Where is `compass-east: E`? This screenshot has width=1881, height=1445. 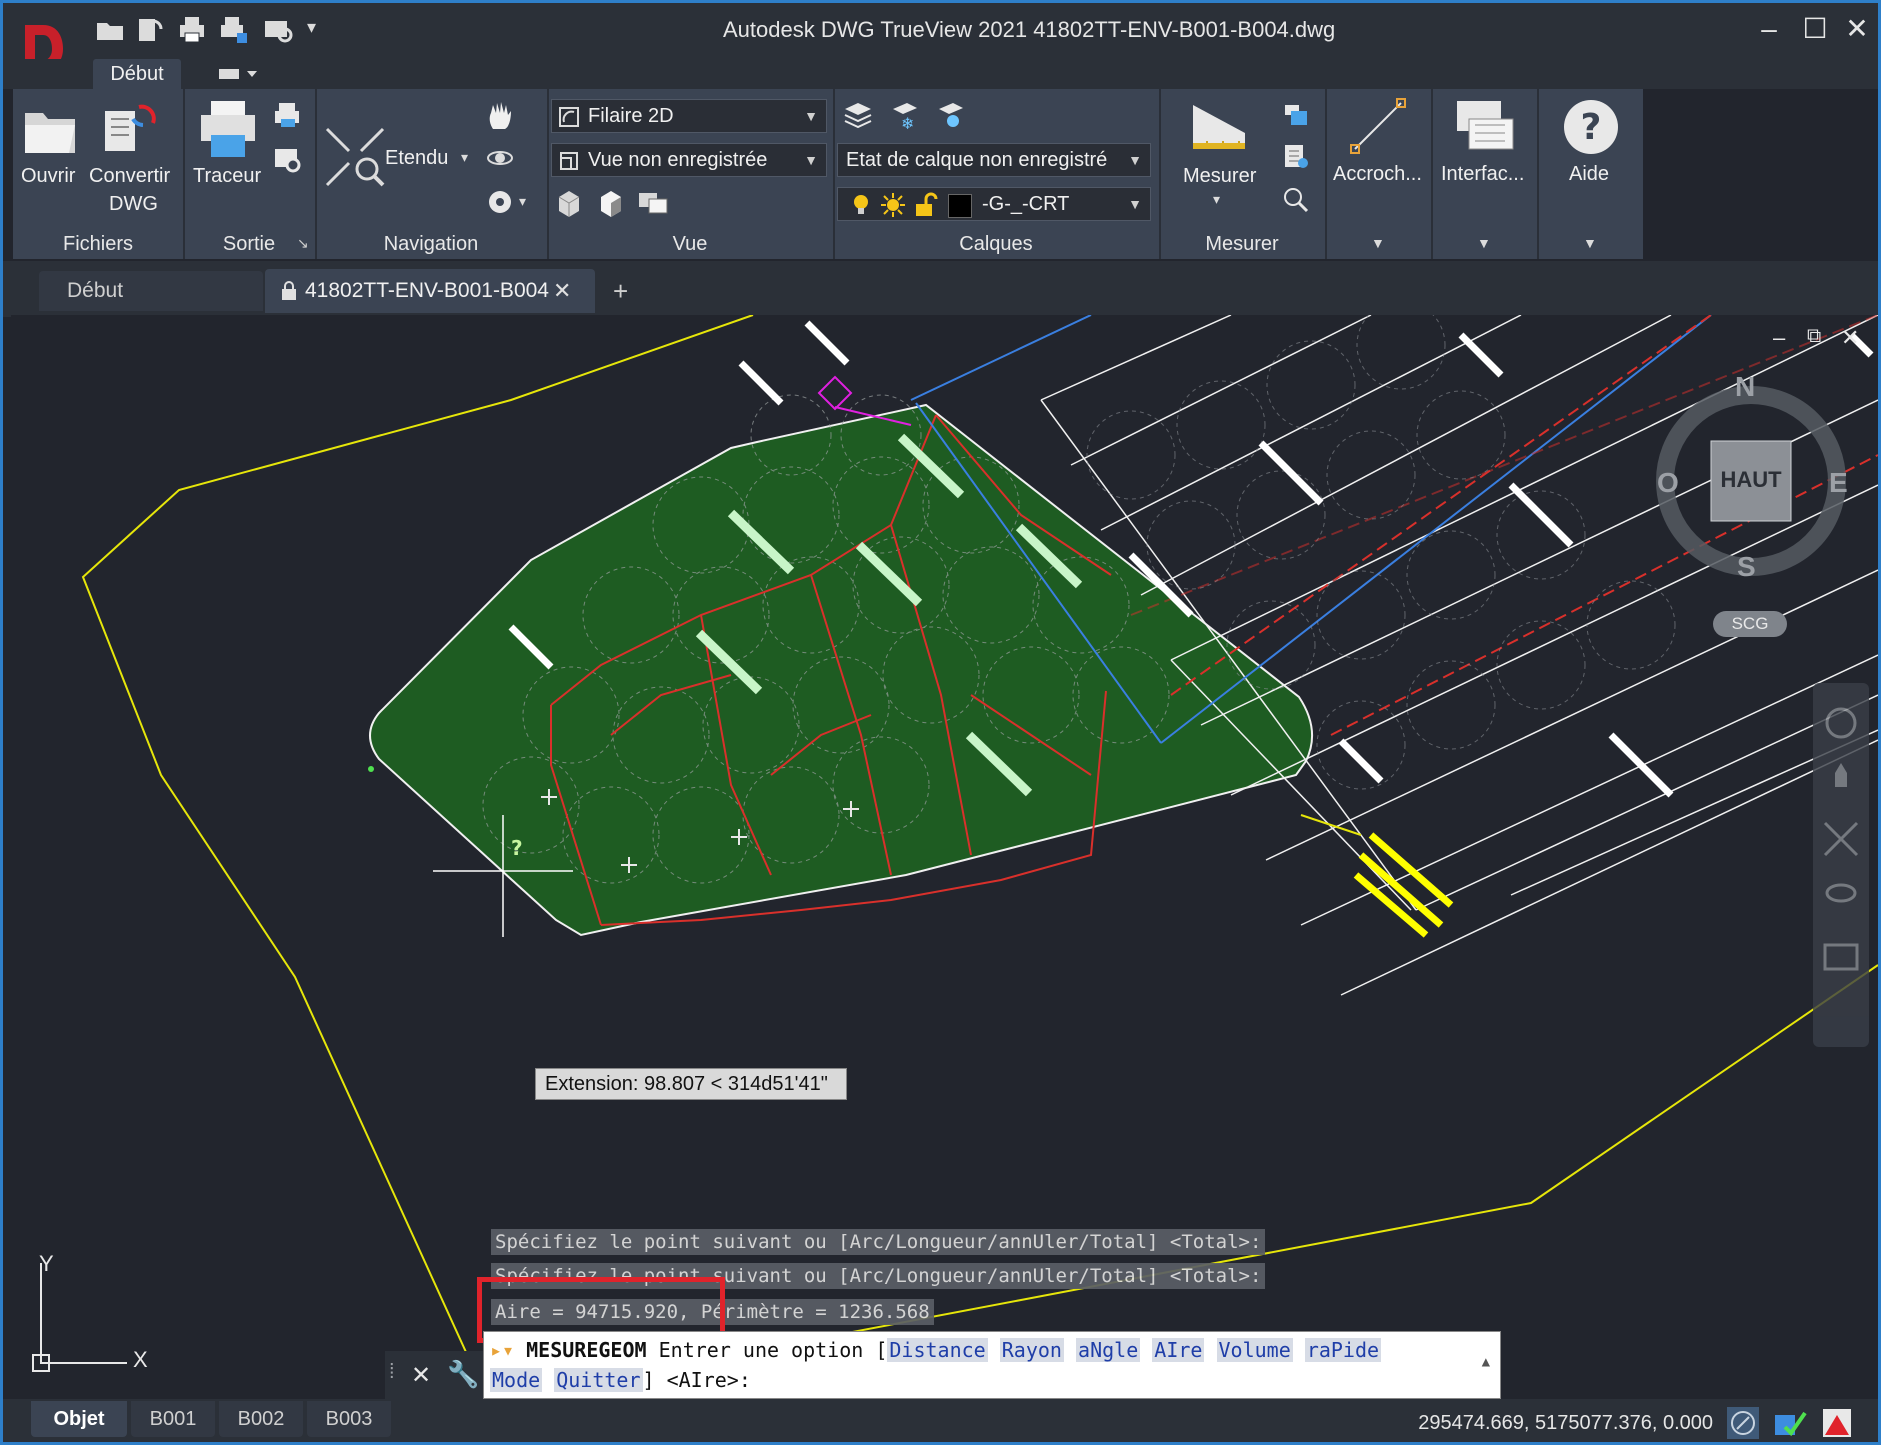 compass-east: E is located at coordinates (1838, 483).